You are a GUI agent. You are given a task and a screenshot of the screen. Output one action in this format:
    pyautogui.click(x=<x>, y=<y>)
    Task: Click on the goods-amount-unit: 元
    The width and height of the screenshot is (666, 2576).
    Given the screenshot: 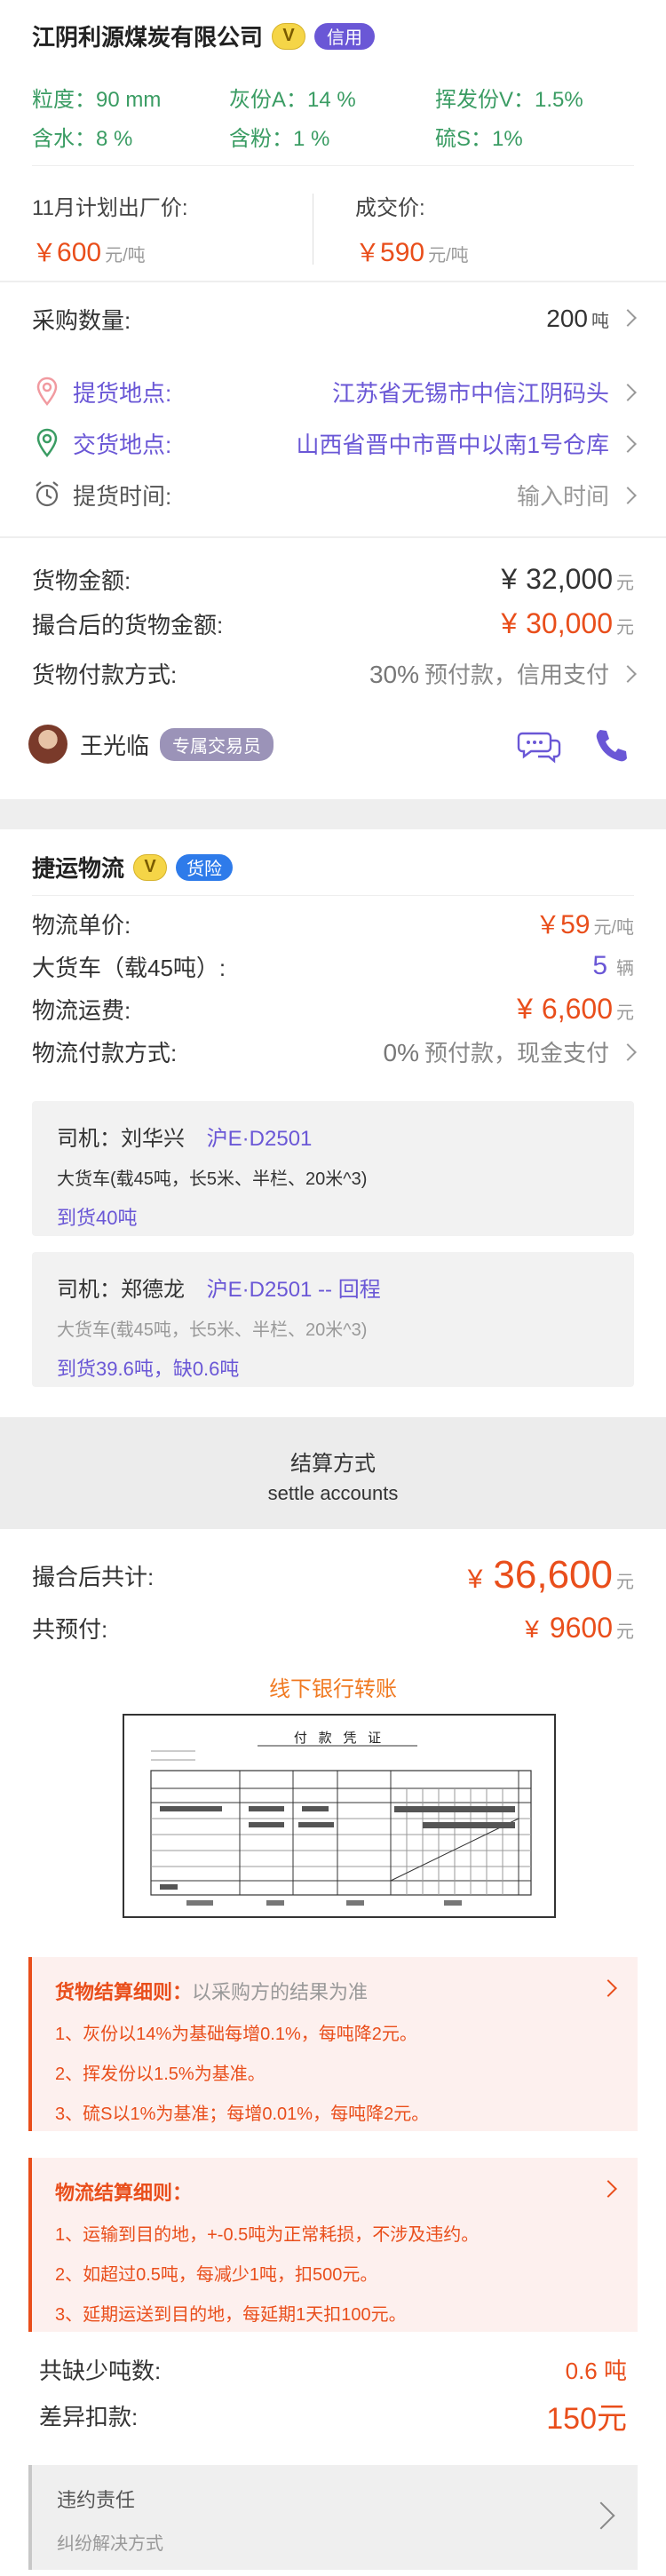 What is the action you would take?
    pyautogui.click(x=625, y=583)
    